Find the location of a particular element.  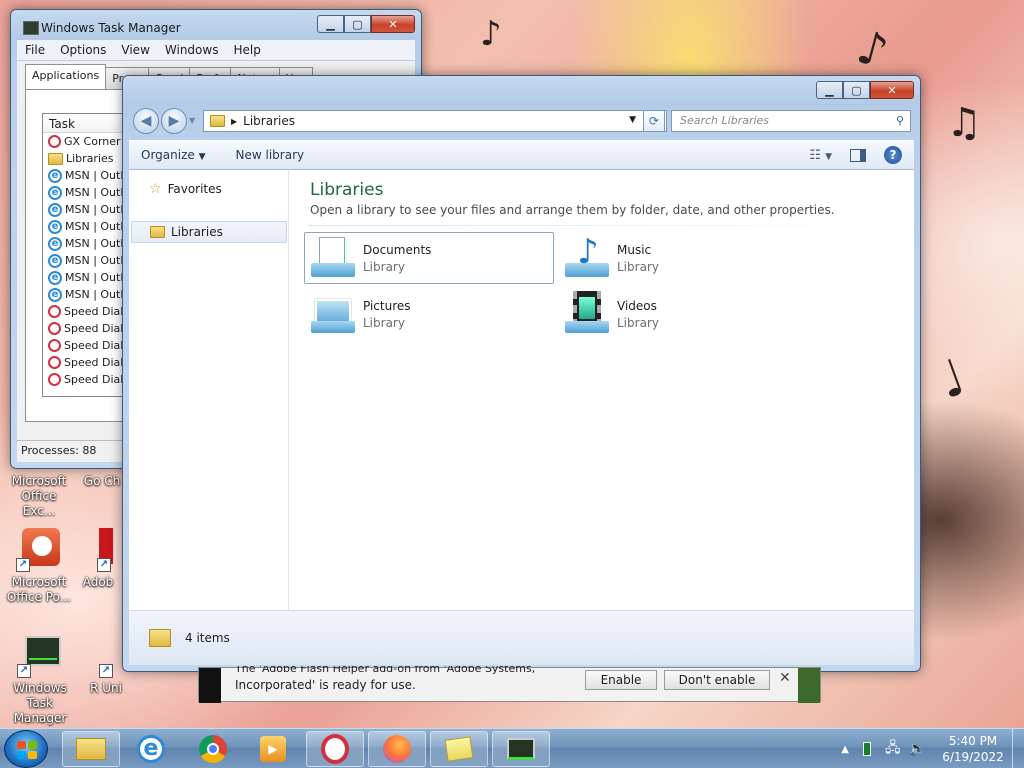

taskbar-chrome is located at coordinates (213, 749).